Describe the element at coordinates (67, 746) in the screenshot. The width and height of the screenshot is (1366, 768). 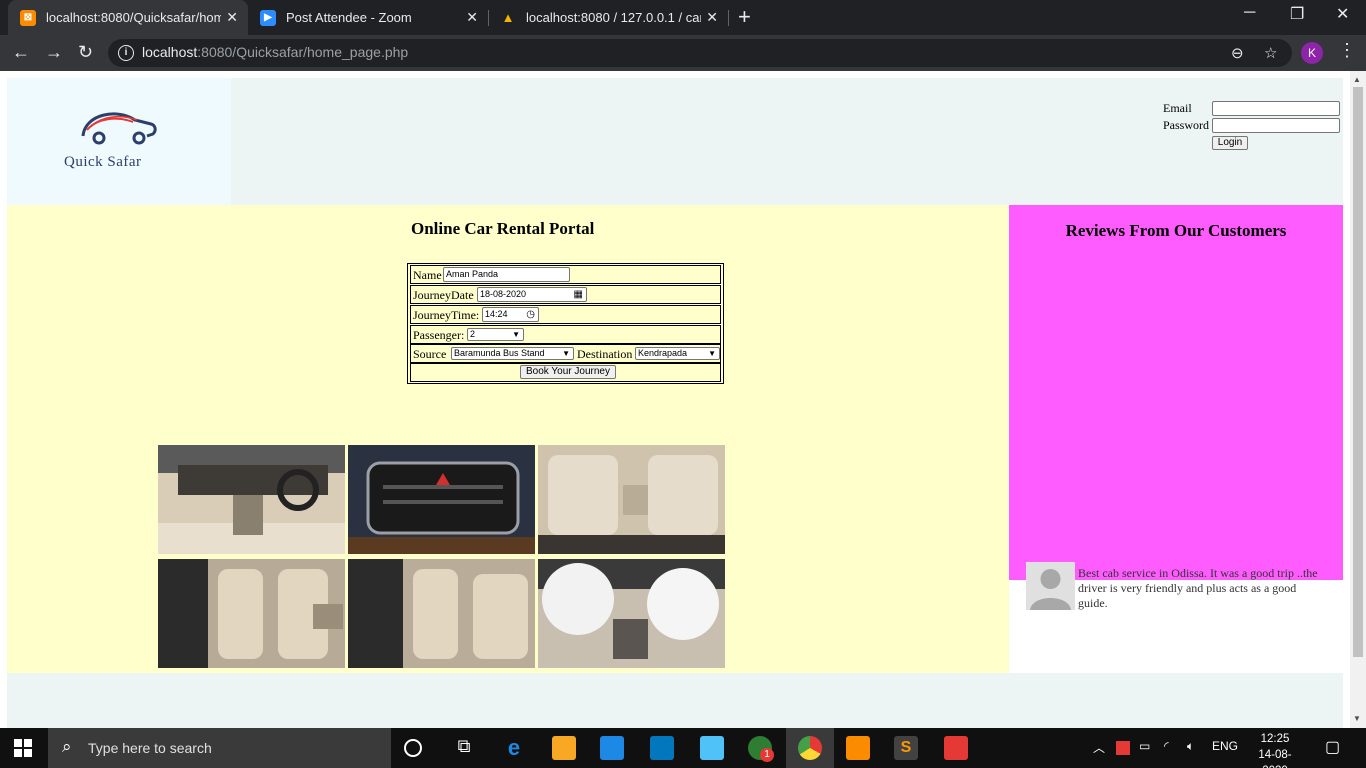
I see `search-icon: ⌕` at that location.